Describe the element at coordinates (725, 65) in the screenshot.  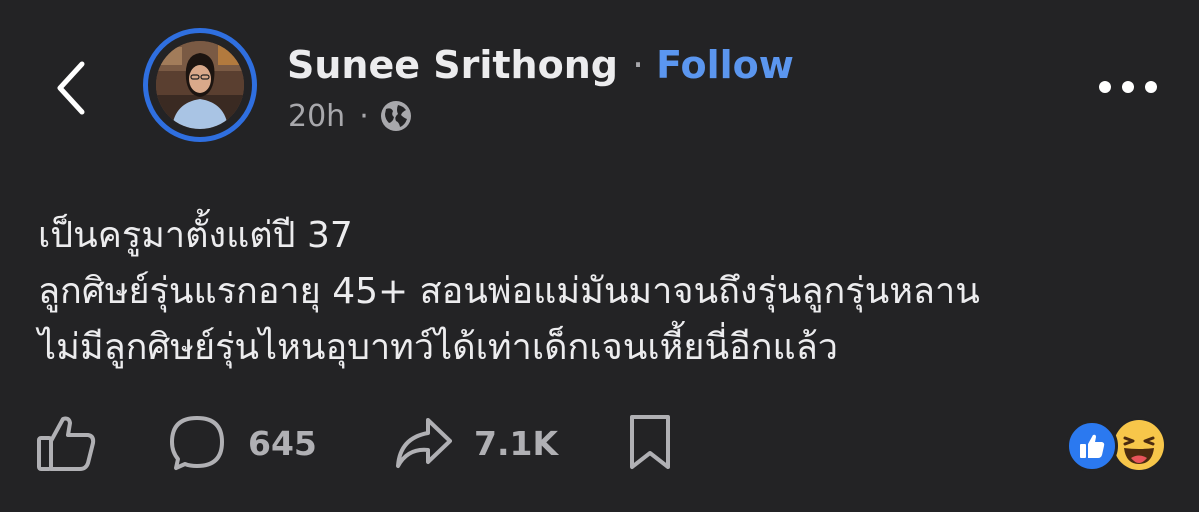
I see `follow-button: Follow` at that location.